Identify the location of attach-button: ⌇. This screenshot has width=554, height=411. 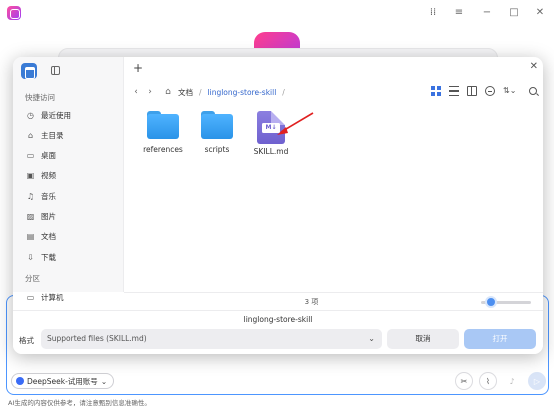
(488, 381).